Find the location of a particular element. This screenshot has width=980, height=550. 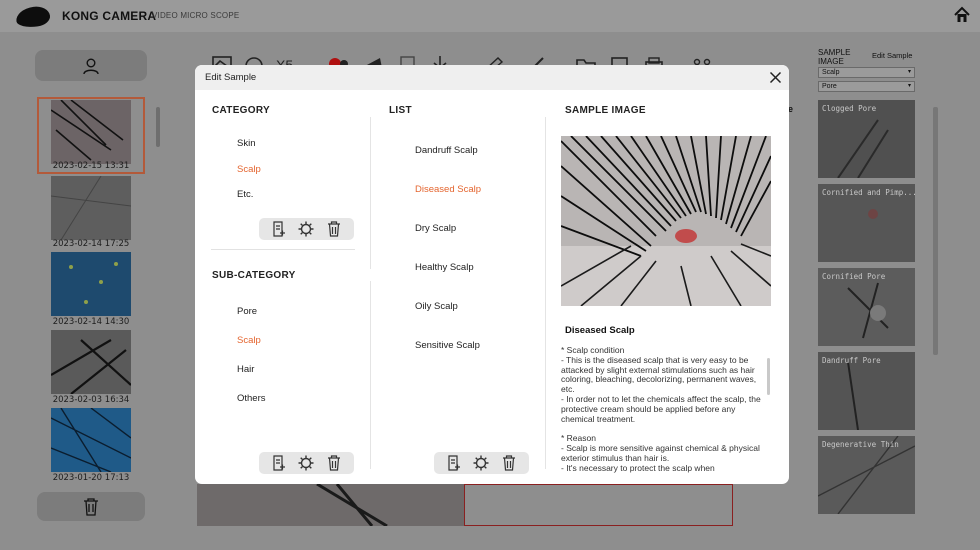

top-bar: KONG CAMERA VIDEO MICRO SCOPE is located at coordinates (490, 16).